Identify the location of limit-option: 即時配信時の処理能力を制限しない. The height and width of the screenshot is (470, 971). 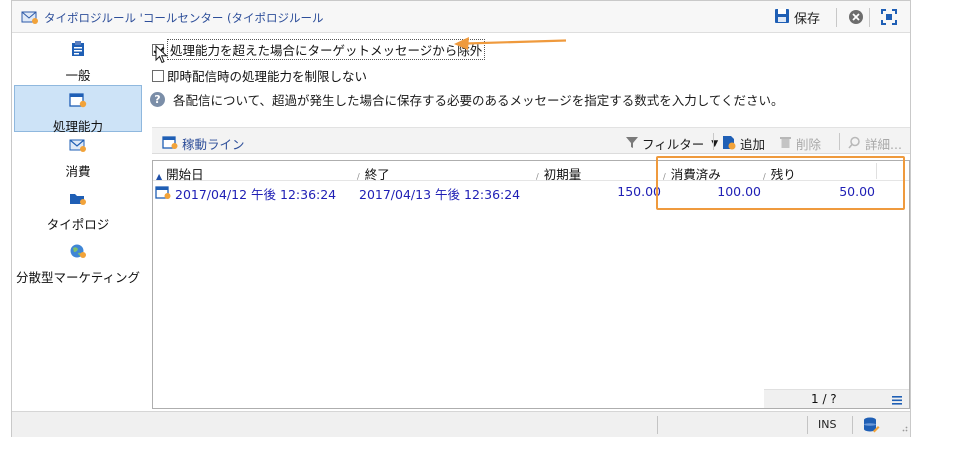
(259, 75).